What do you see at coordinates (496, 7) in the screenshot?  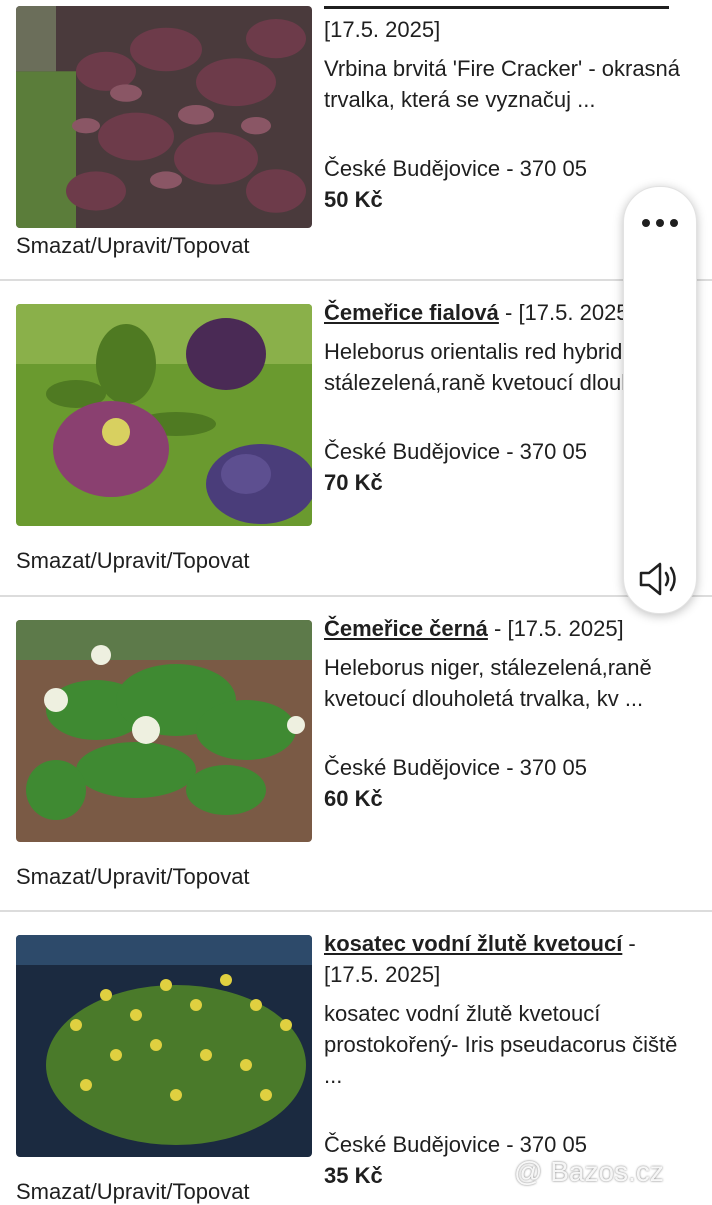 I see `title-underline-remnant` at bounding box center [496, 7].